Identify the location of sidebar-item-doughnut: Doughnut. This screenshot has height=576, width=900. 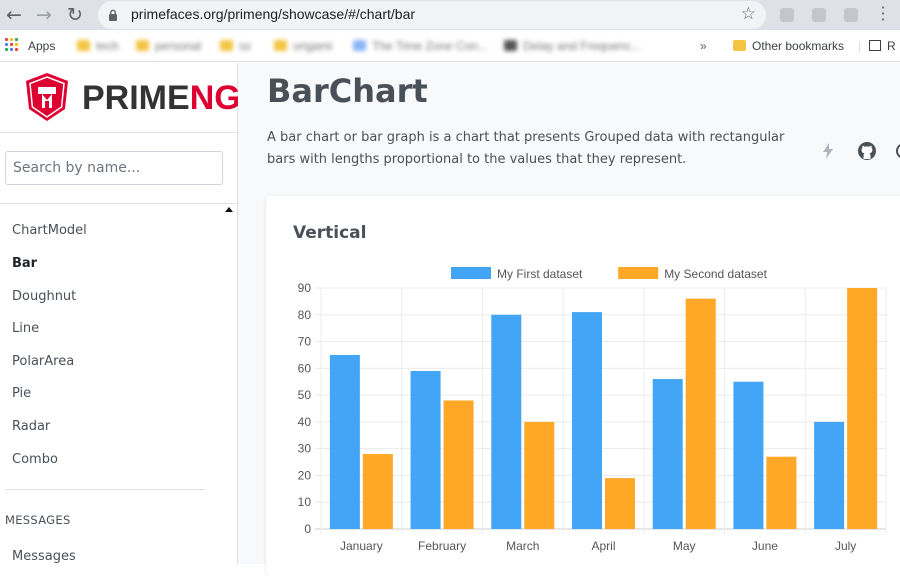
(44, 296).